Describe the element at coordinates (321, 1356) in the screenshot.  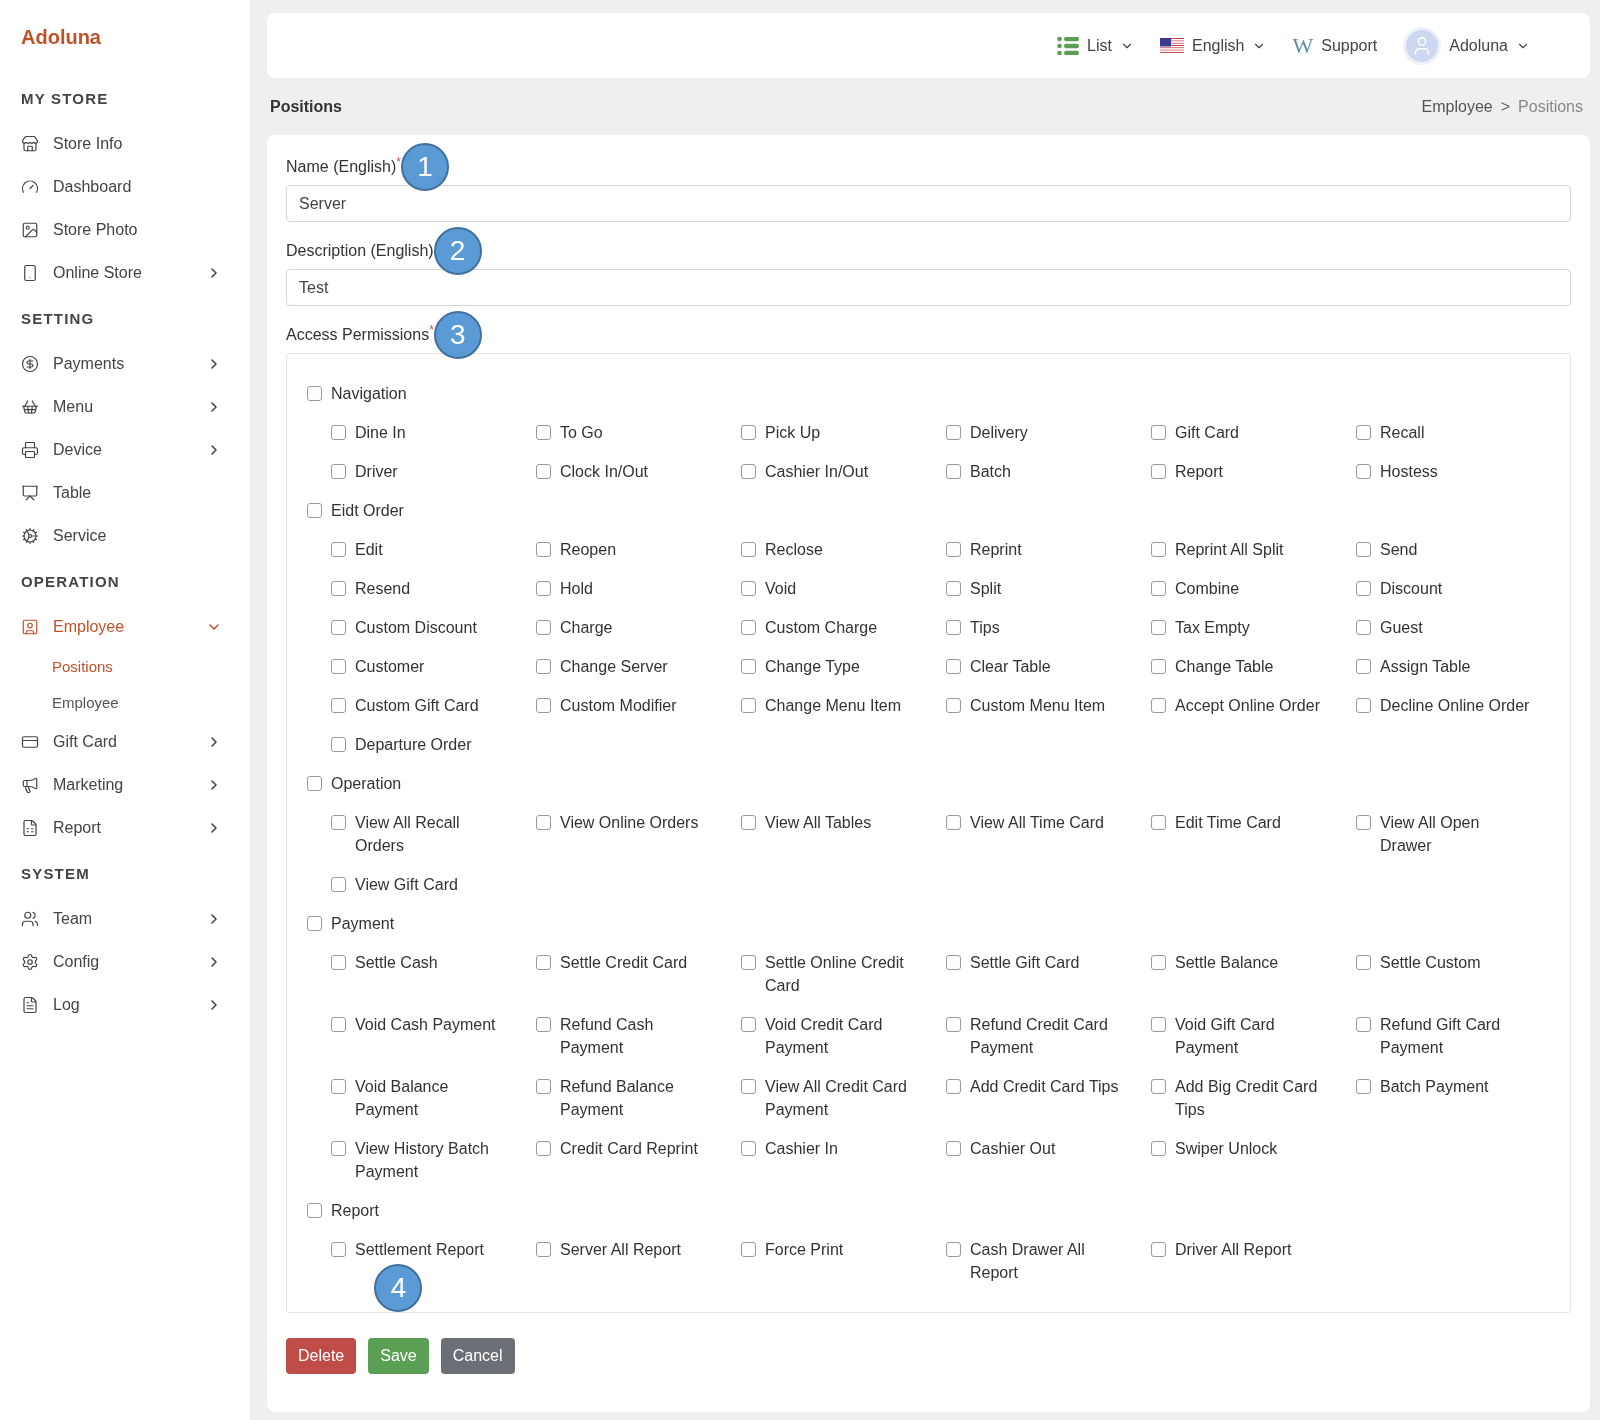
I see `action-button: Delete` at that location.